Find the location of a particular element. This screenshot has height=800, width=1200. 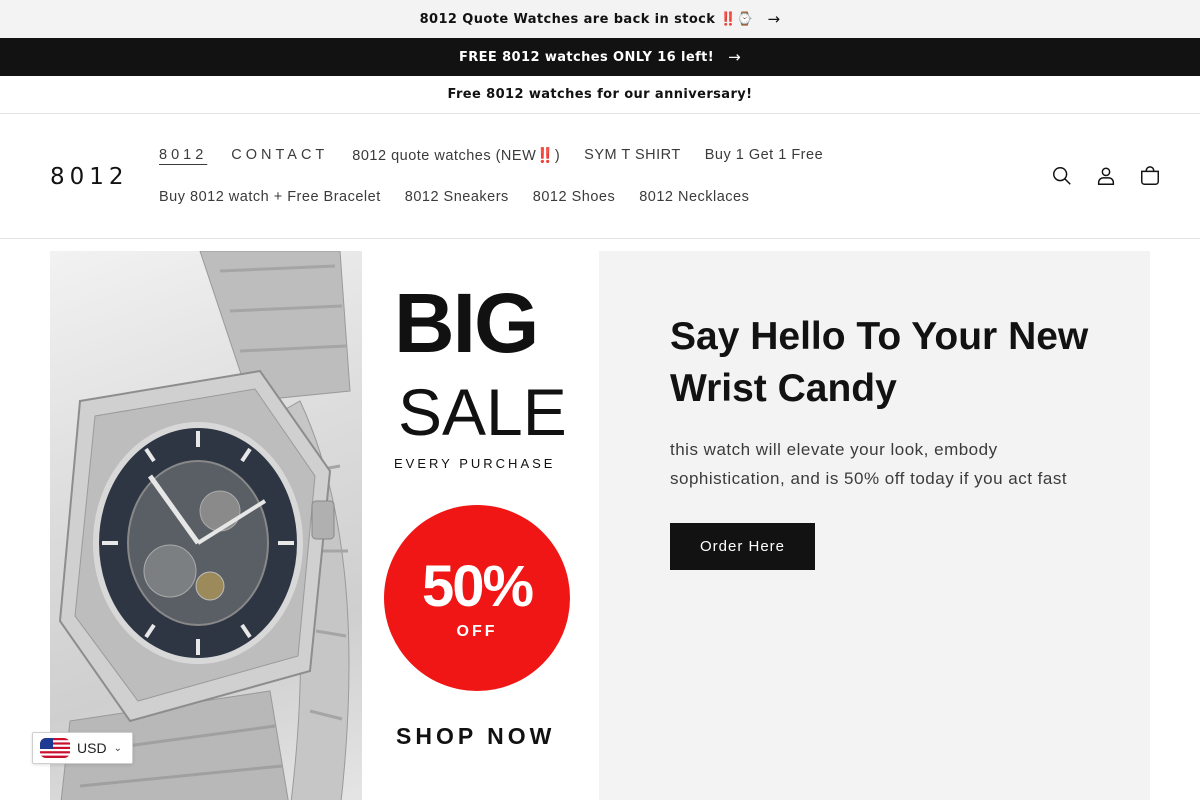

nav-item-necklaces: 8012 Necklaces is located at coordinates (694, 197).